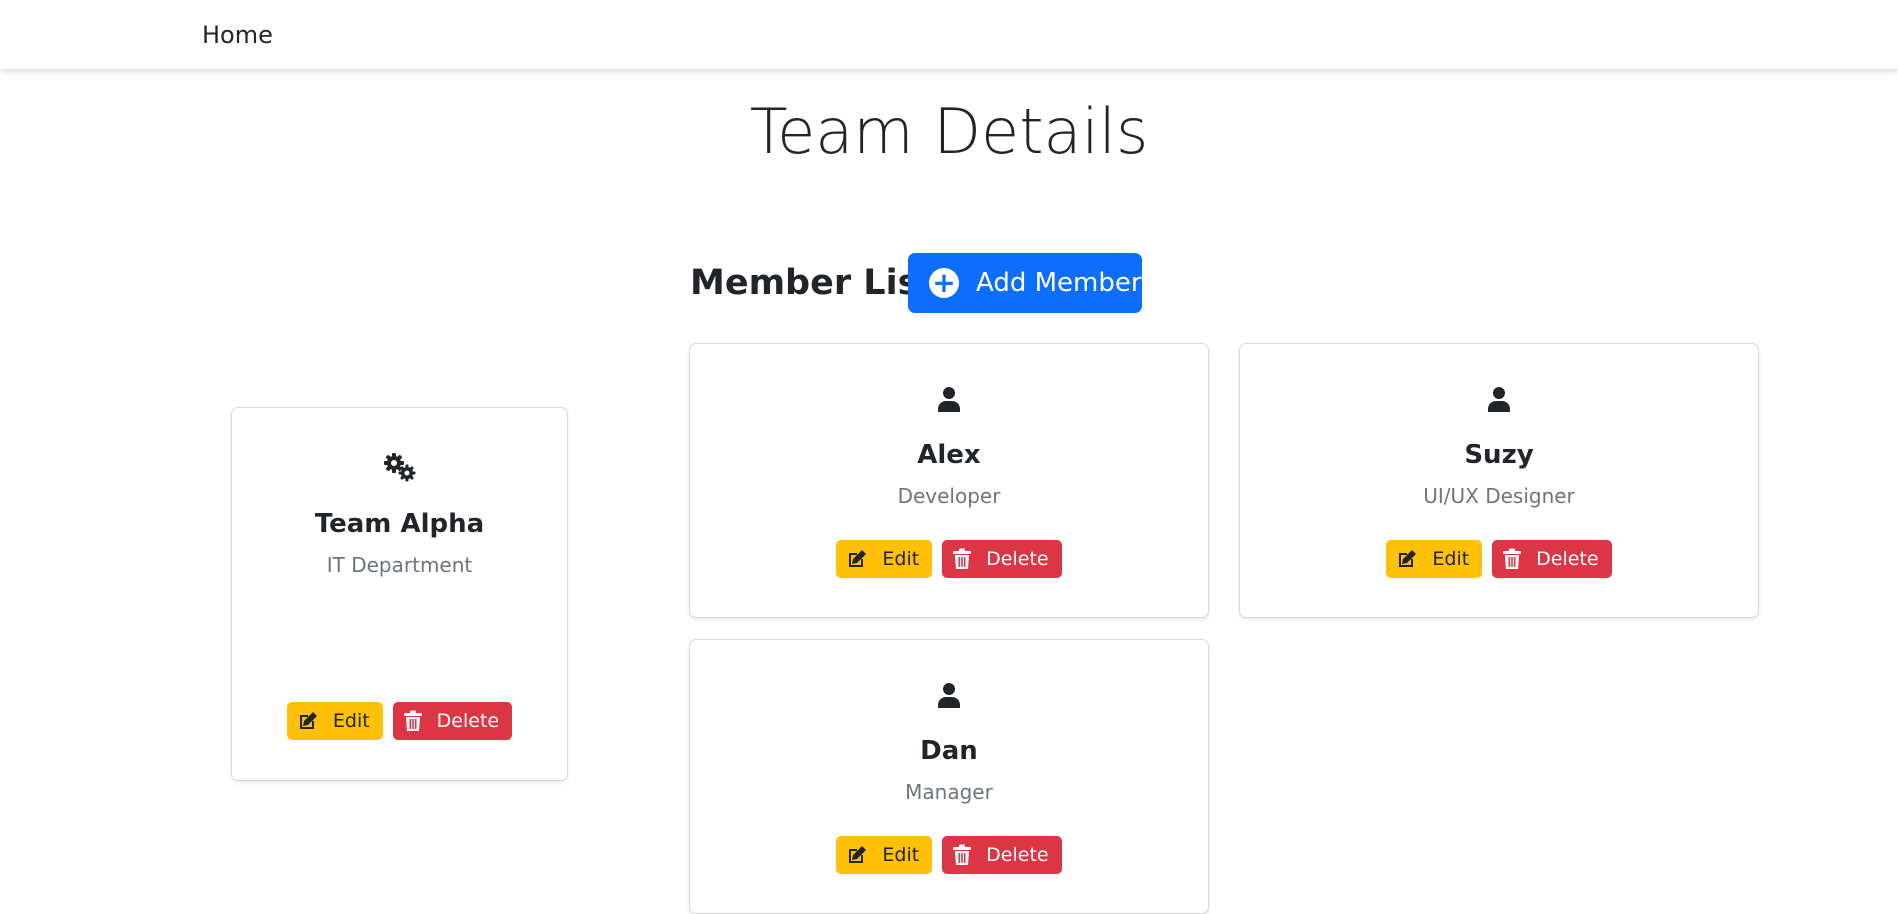 The image size is (1898, 914). What do you see at coordinates (949, 751) in the screenshot?
I see `member-name: Dan` at bounding box center [949, 751].